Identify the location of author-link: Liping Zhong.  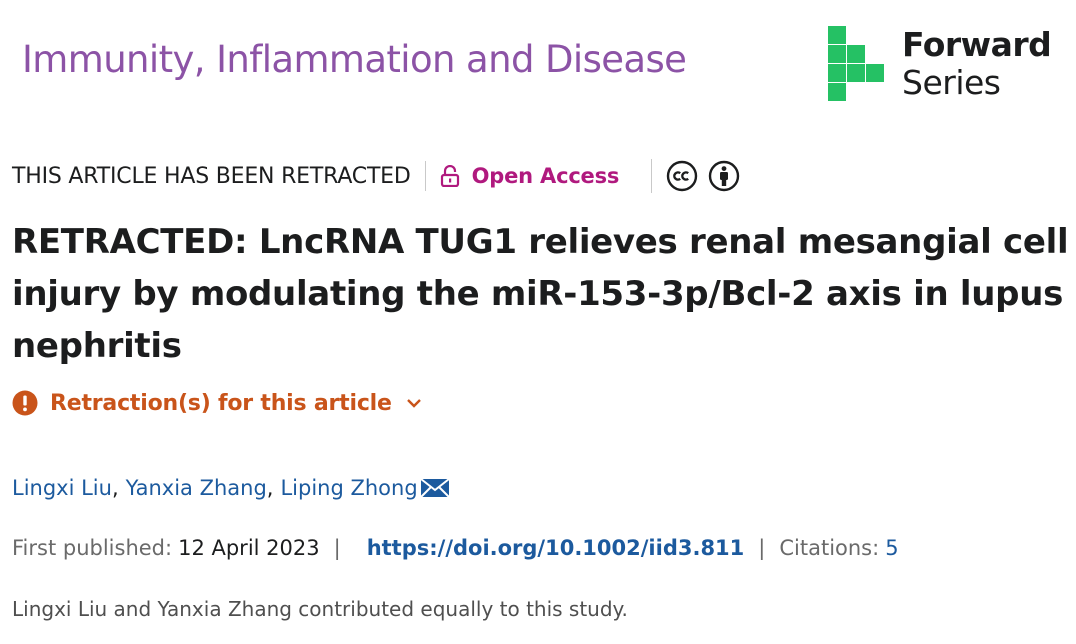
(348, 488).